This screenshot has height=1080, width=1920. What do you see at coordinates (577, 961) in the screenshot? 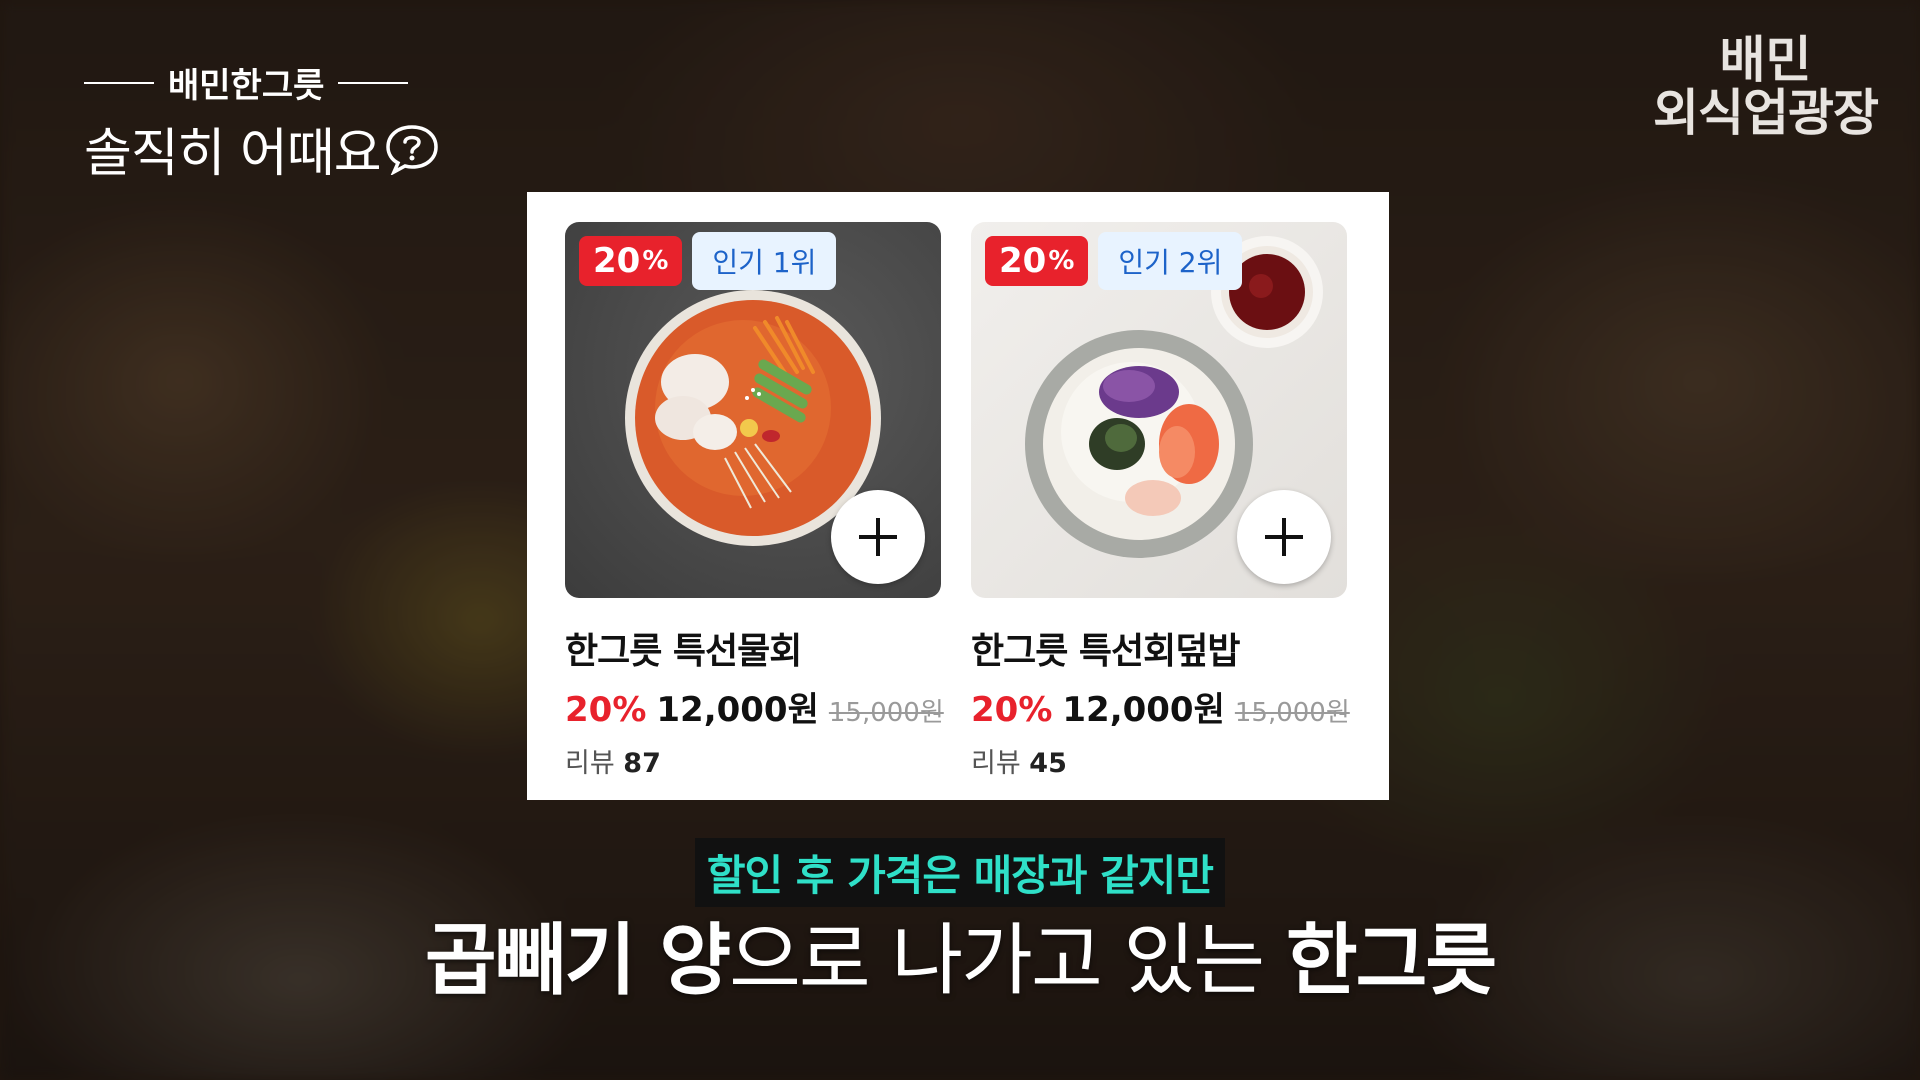
I see `caption-line2-emphasis-1: 곱빼기 양` at bounding box center [577, 961].